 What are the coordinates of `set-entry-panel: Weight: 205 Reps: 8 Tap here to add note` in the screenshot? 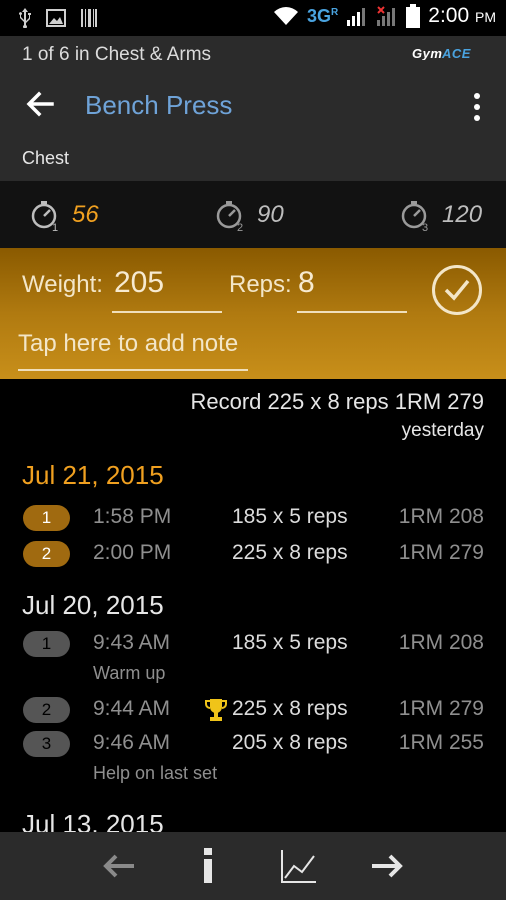 It's located at (253, 313).